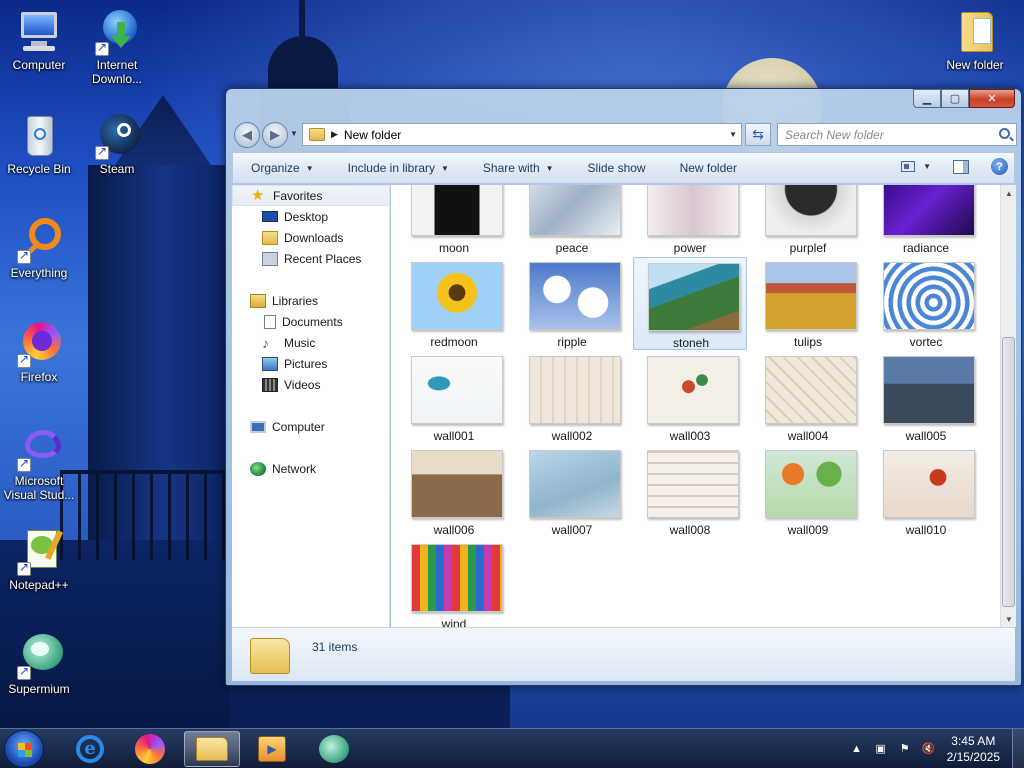  What do you see at coordinates (1018, 748) in the screenshot?
I see `show-desktop-button` at bounding box center [1018, 748].